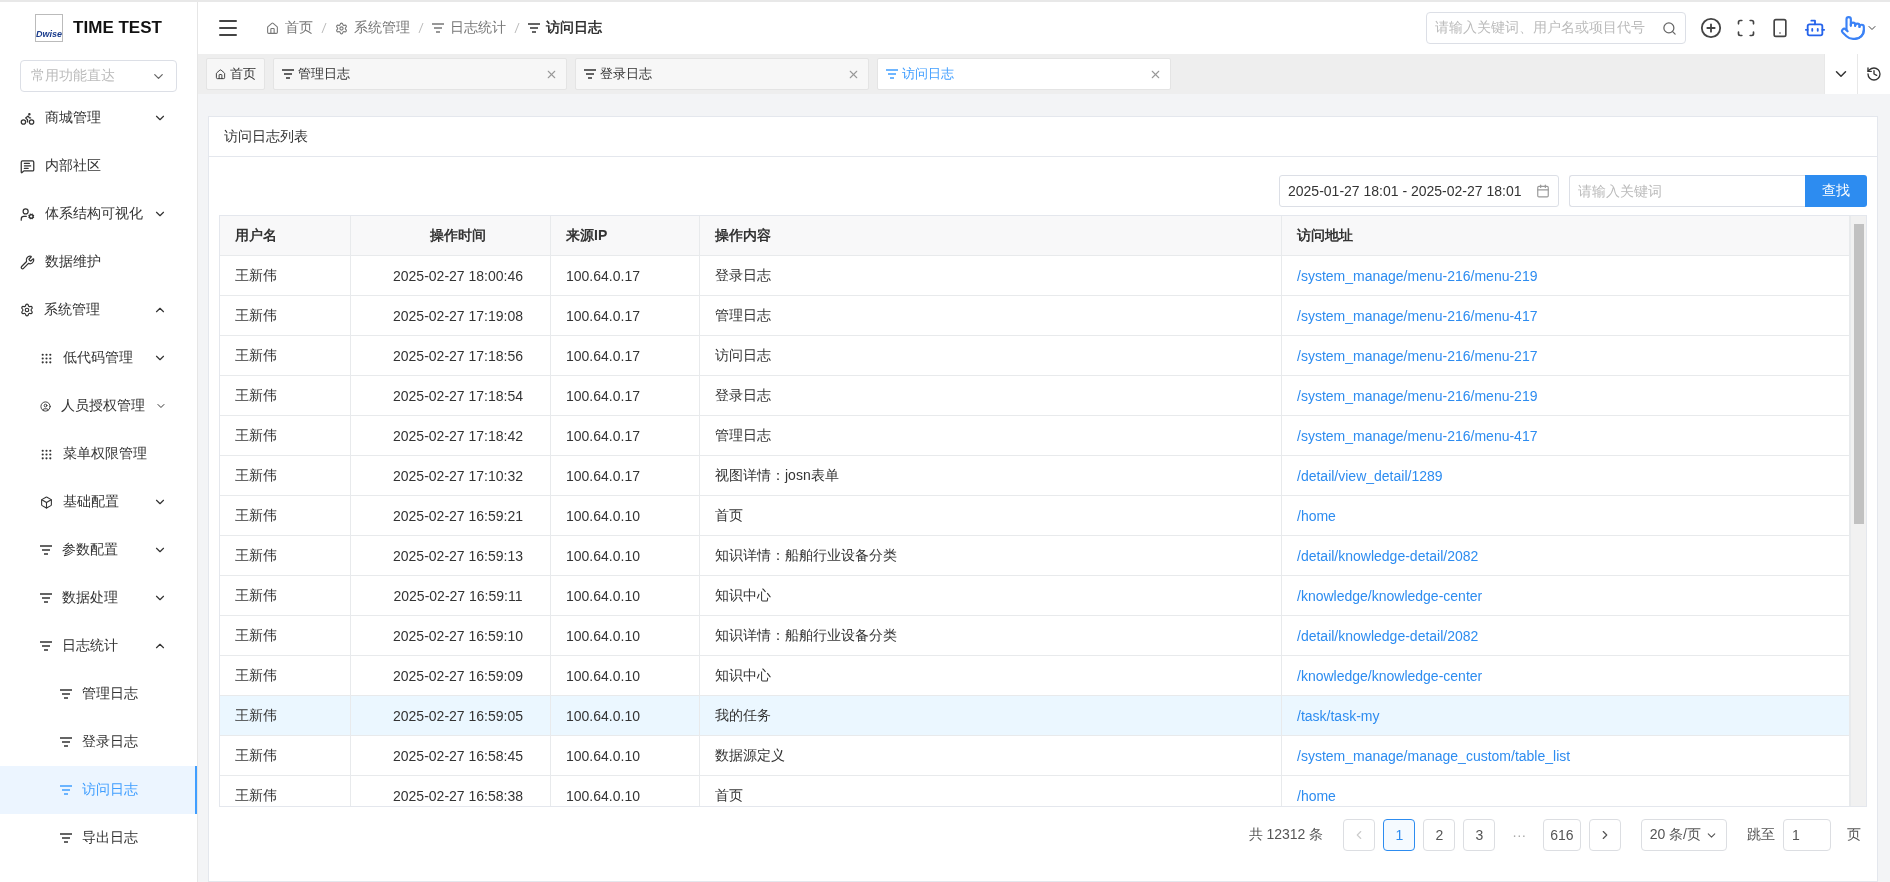 The width and height of the screenshot is (1890, 882). I want to click on column-header: 操作时间, so click(451, 235).